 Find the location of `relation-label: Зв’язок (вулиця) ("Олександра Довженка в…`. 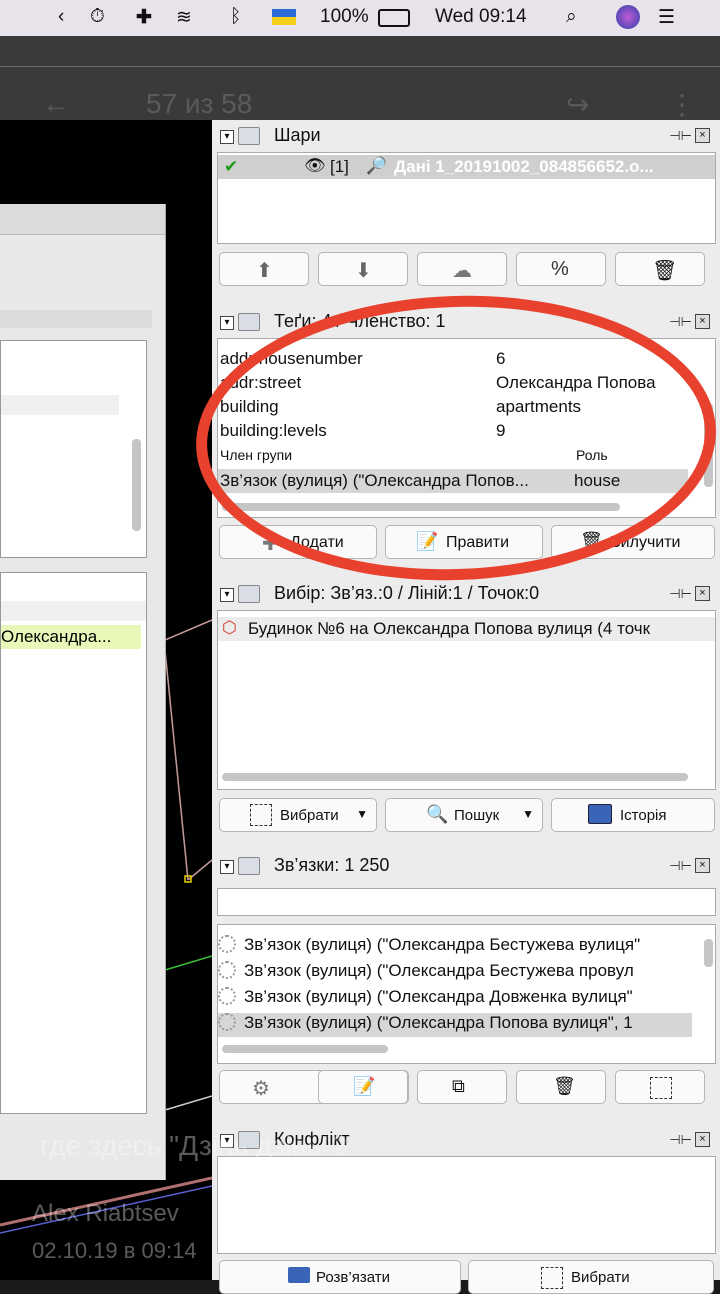

relation-label: Зв’язок (вулиця) ("Олександра Довженка в… is located at coordinates (438, 996).